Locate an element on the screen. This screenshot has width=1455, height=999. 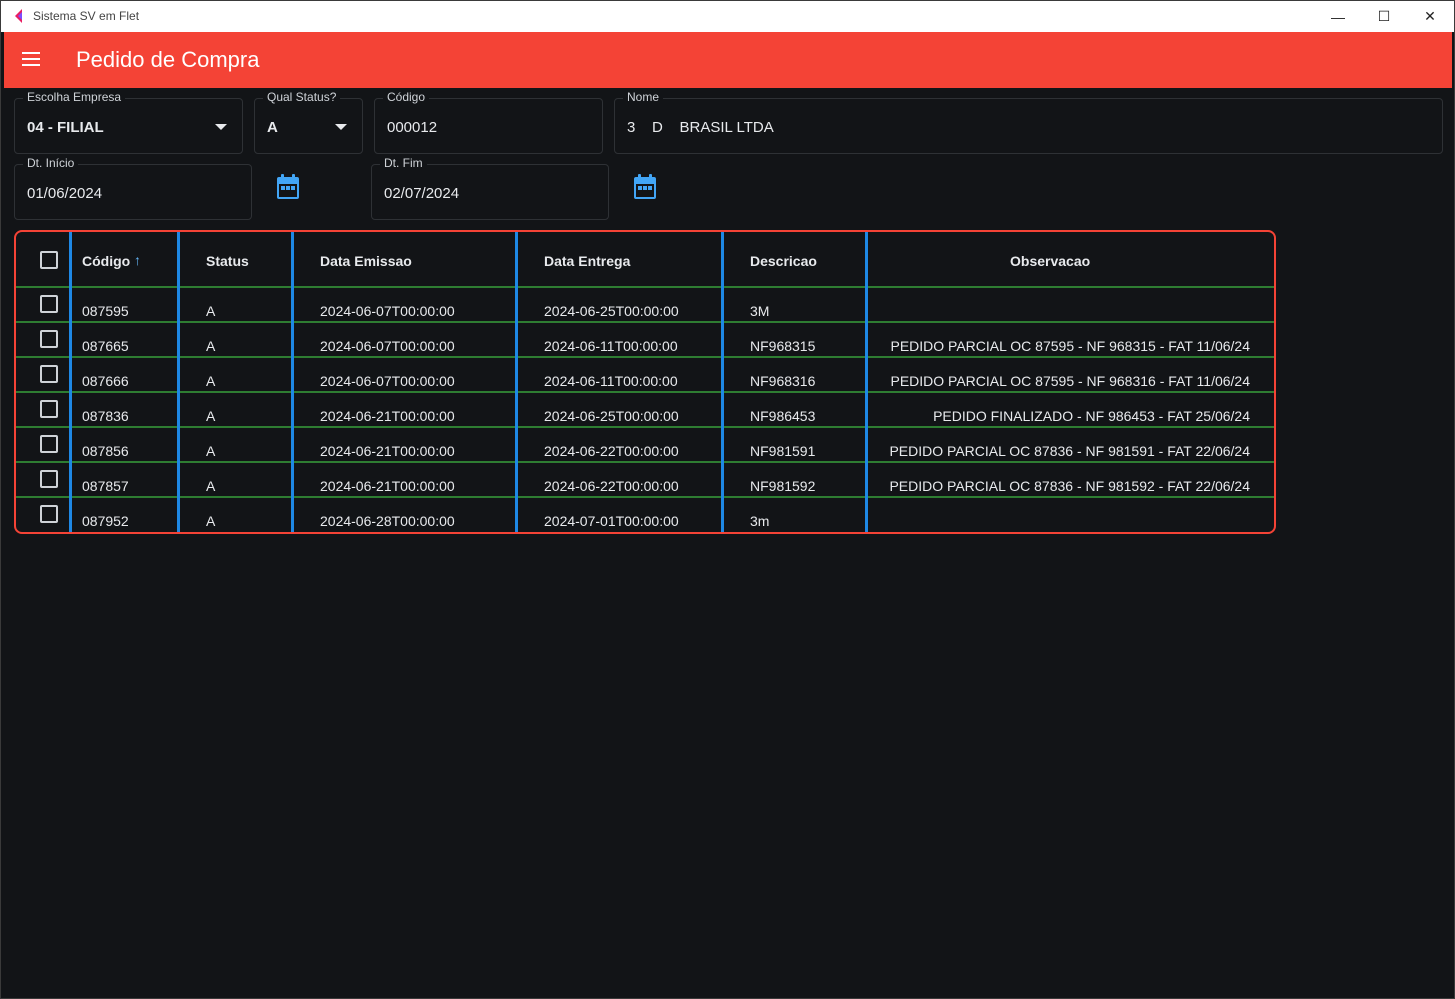
codigo-label: Código is located at coordinates (406, 97).